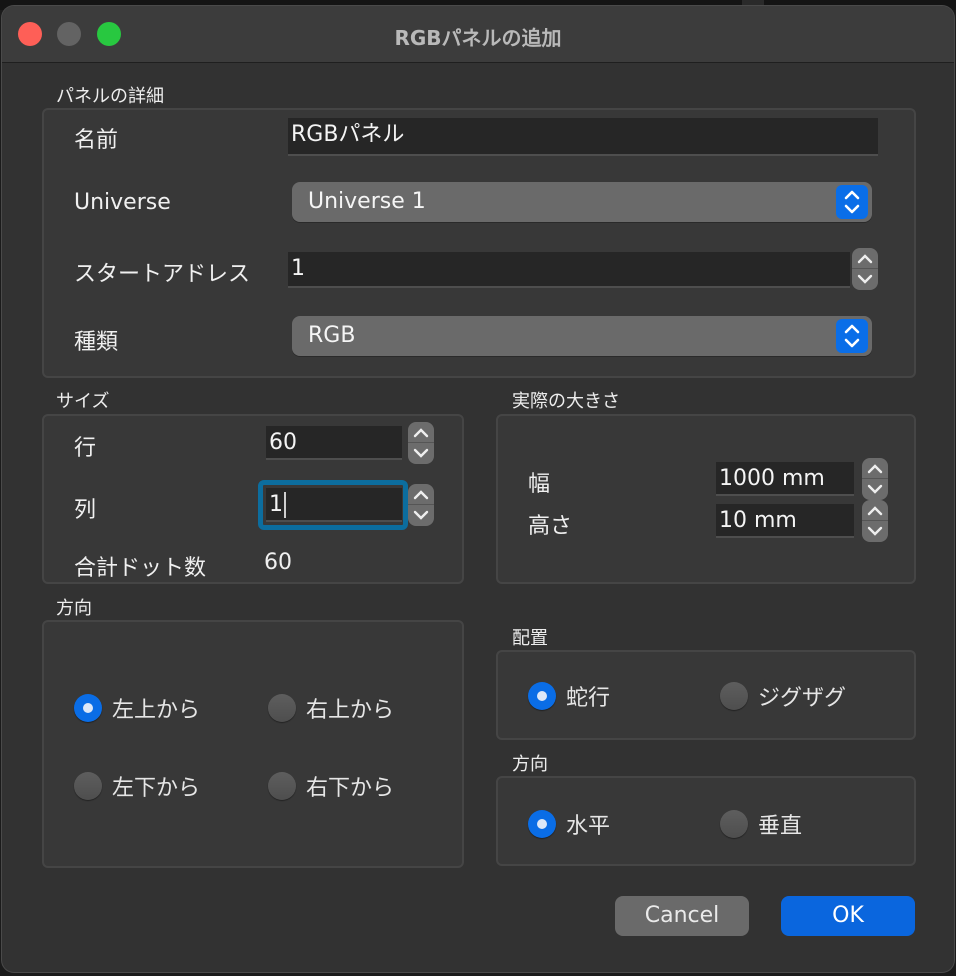 This screenshot has width=956, height=976. Describe the element at coordinates (285, 505) in the screenshot. I see `text-caret` at that location.